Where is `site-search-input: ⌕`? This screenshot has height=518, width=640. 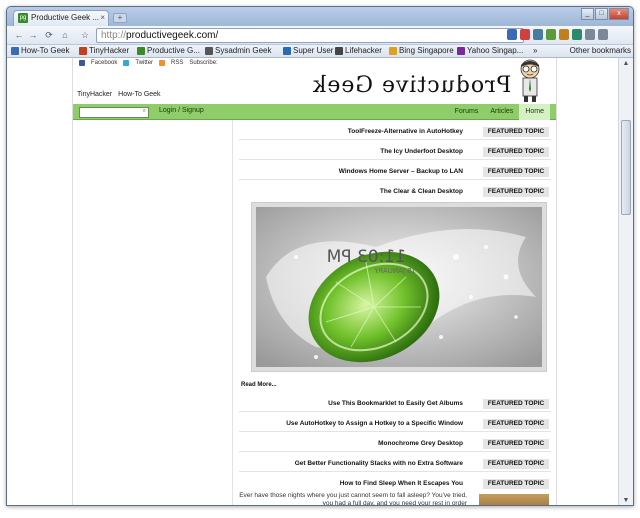
site-search-input: ⌕ is located at coordinates (114, 112).